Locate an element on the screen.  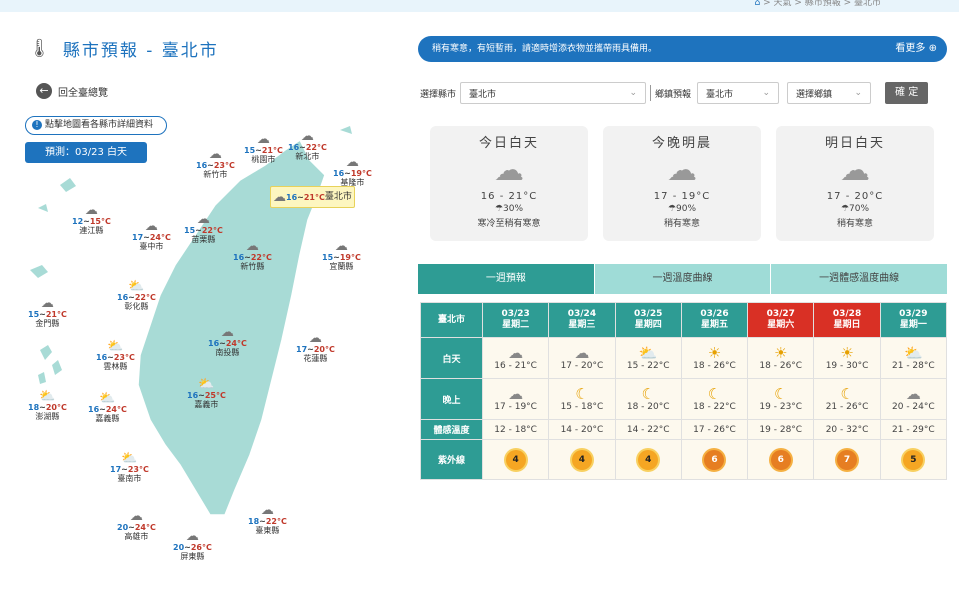
city-yunlin: ⛅ 16~23°C 雲林縣 is located at coordinates (115, 355).